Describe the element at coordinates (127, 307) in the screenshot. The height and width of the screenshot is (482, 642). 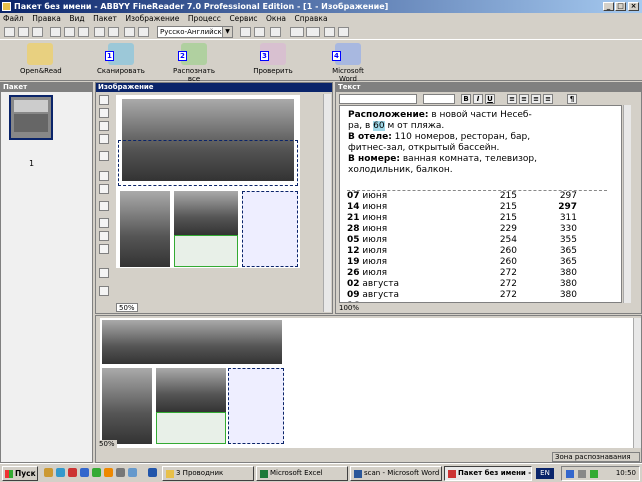
I see `image-zoom: 50%` at that location.